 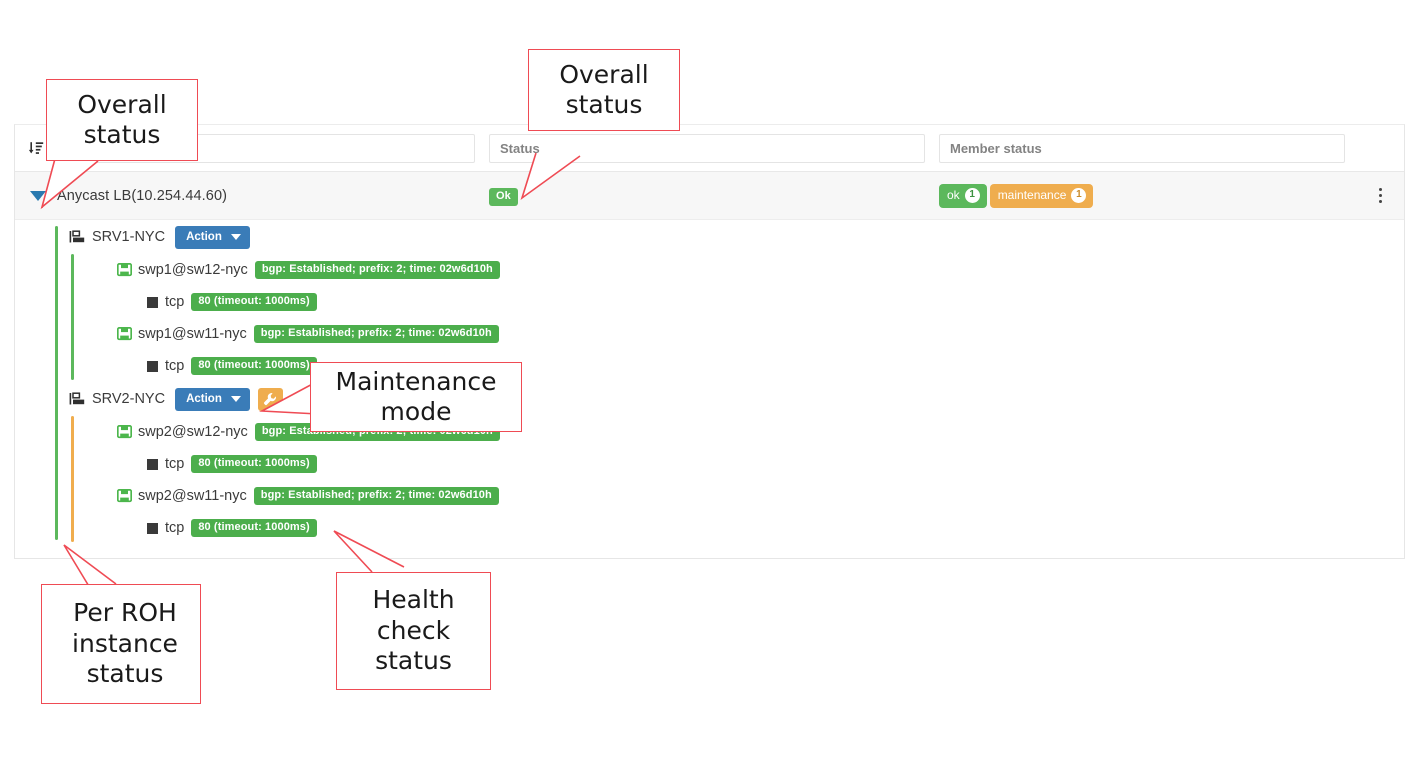 I want to click on port-name: swp2@sw11-nyc, so click(x=192, y=496).